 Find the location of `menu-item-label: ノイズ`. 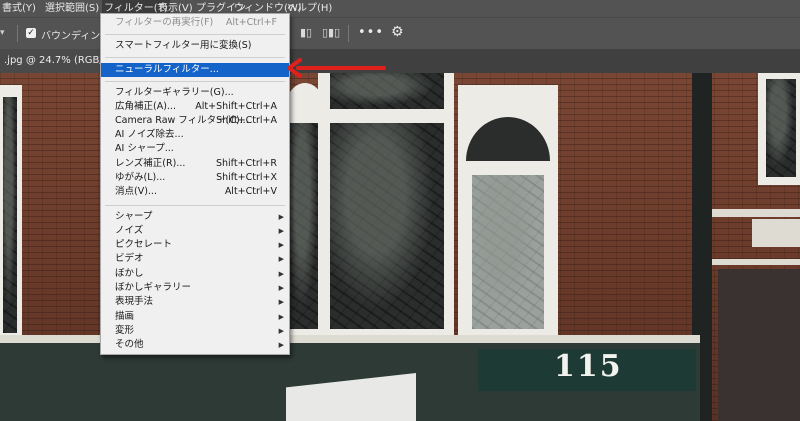

menu-item-label: ノイズ is located at coordinates (129, 230).